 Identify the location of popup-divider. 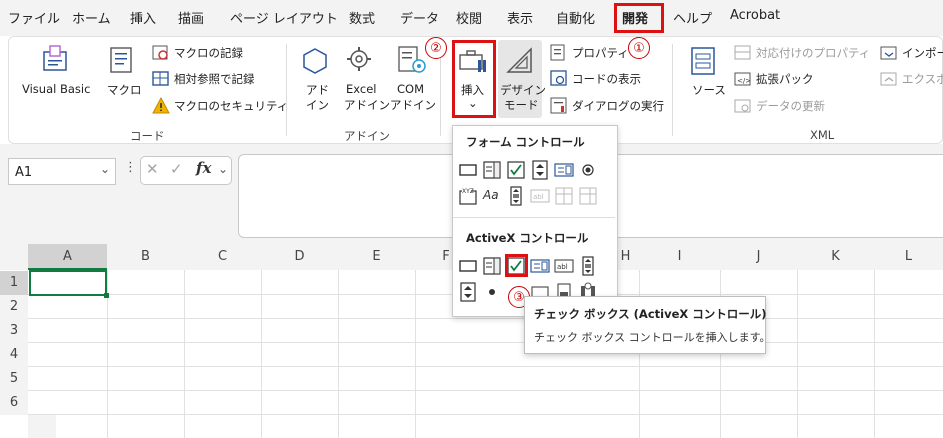
(534, 217).